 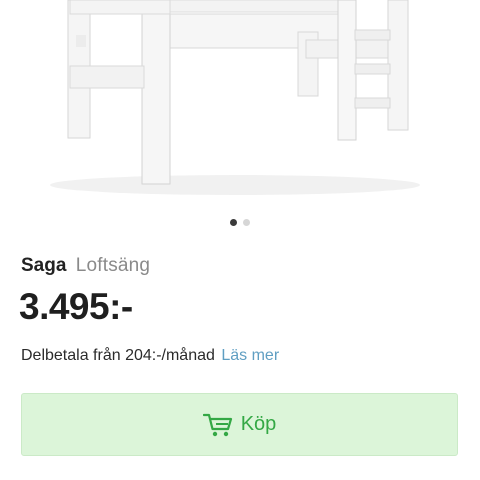 What do you see at coordinates (44, 265) in the screenshot?
I see `product-brand: Saga` at bounding box center [44, 265].